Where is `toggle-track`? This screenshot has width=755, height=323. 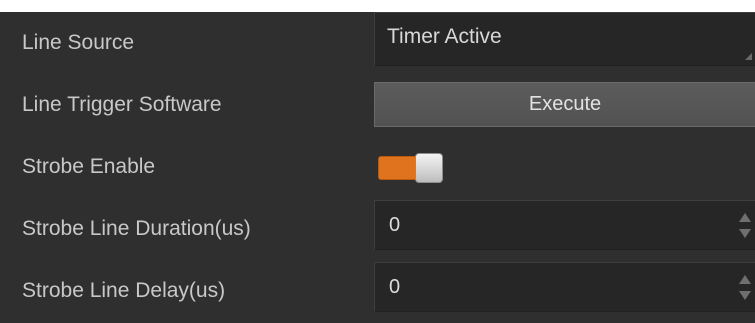
toggle-track is located at coordinates (398, 168).